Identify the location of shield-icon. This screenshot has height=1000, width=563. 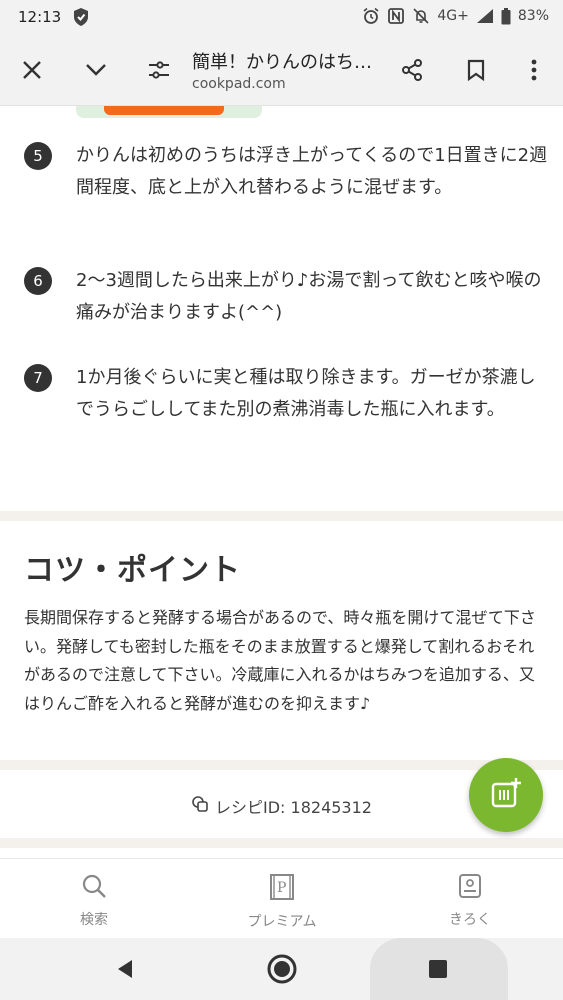
(81, 19).